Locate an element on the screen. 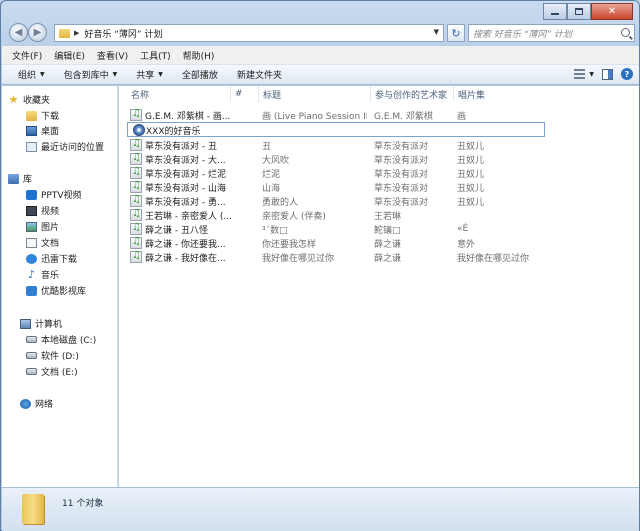  file-row: 草东没有派对 - 山海 山海 草东没有派对 丑奴儿 is located at coordinates (381, 187).